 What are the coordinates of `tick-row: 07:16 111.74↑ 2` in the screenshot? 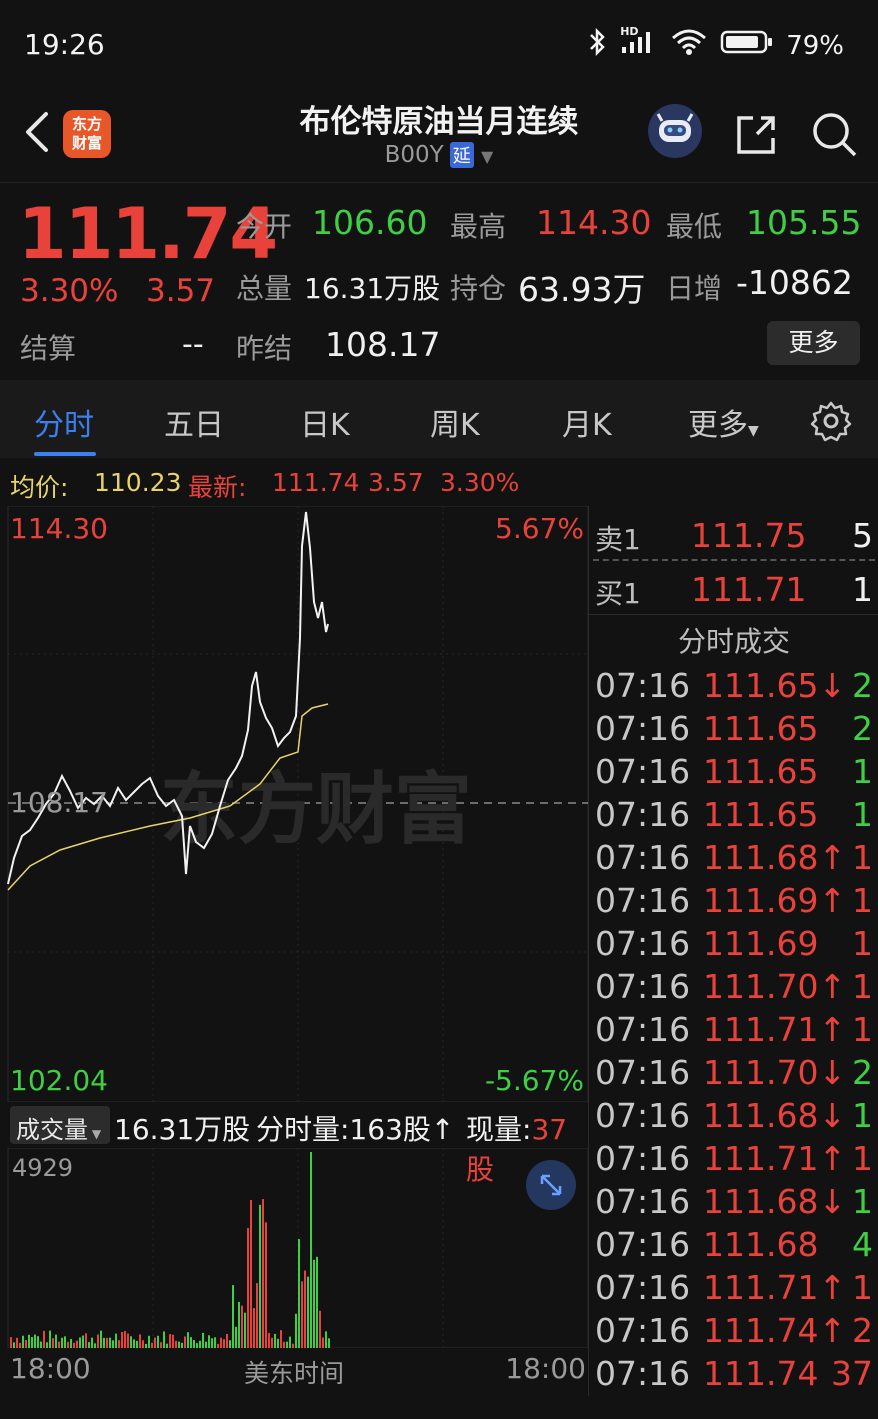 It's located at (733, 1332).